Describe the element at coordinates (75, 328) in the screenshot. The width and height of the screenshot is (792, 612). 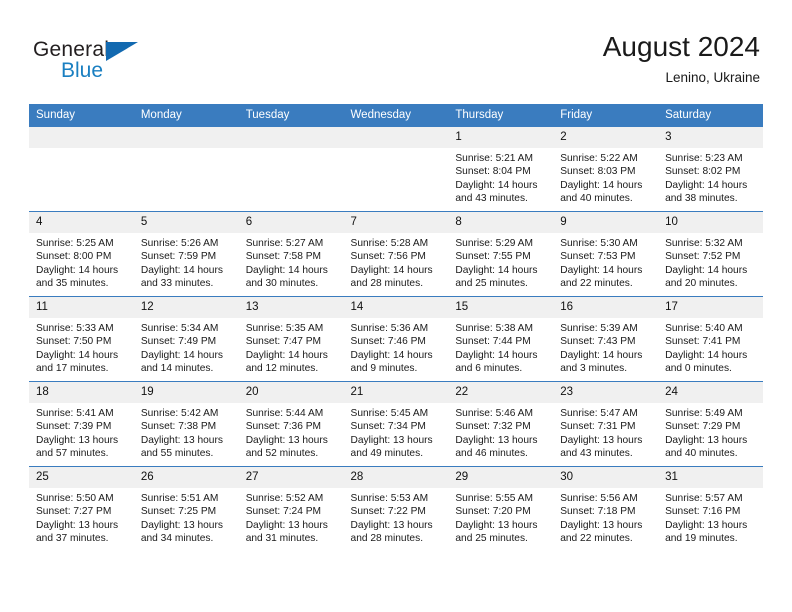
I see `sunrise-text: Sunrise: 5:33 AM` at that location.